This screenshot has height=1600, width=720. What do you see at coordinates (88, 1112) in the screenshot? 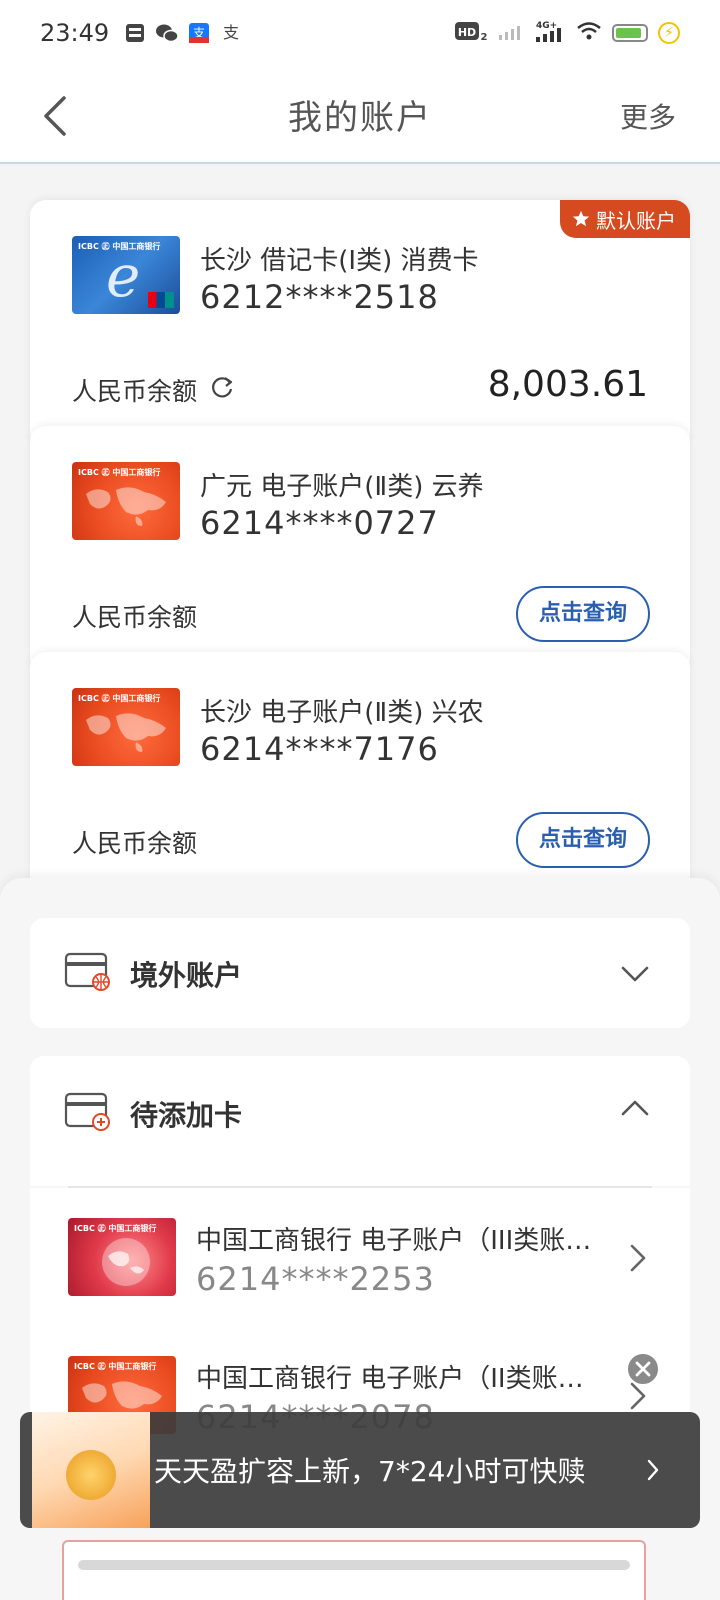
I see `add-card-icon` at bounding box center [88, 1112].